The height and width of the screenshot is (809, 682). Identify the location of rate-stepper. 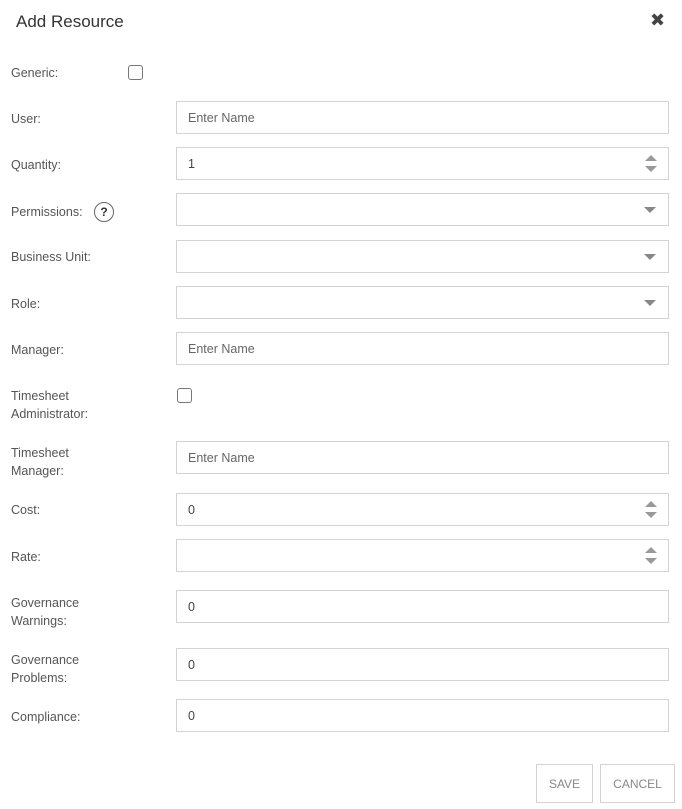
(422, 555).